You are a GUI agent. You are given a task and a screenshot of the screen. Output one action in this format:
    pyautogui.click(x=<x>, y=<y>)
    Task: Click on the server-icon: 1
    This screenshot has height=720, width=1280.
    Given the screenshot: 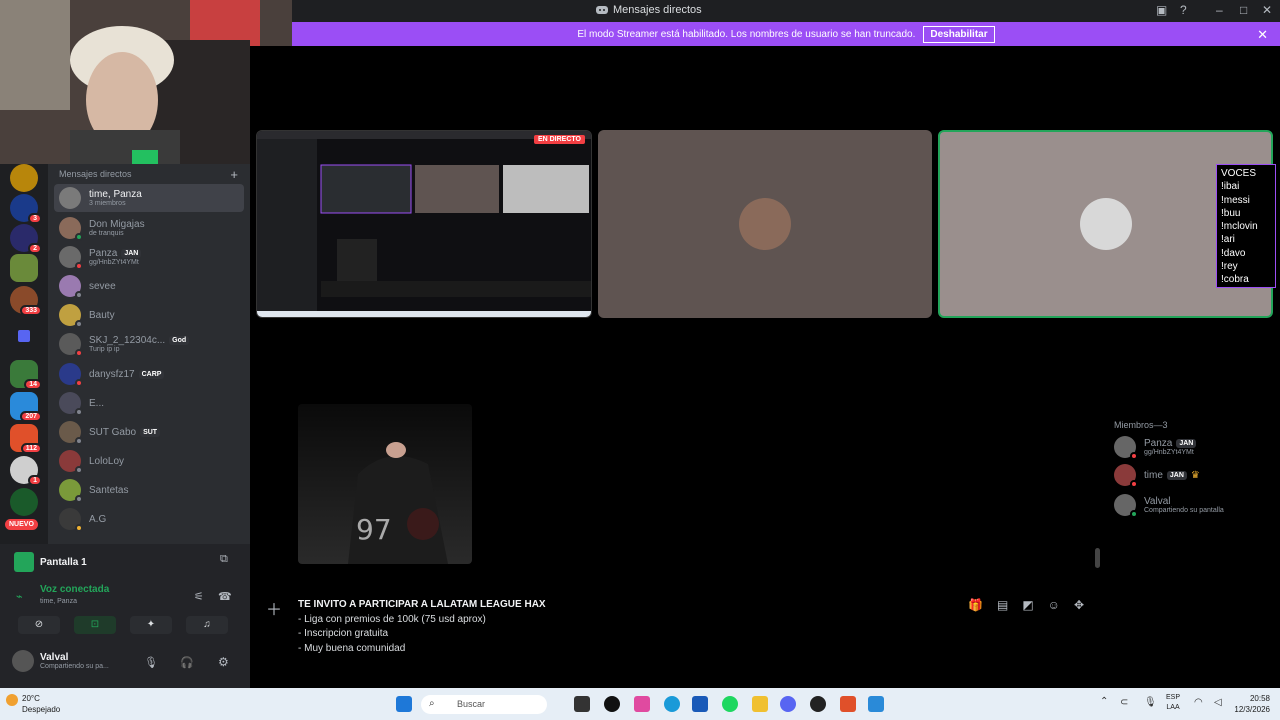 What is the action you would take?
    pyautogui.click(x=26, y=471)
    